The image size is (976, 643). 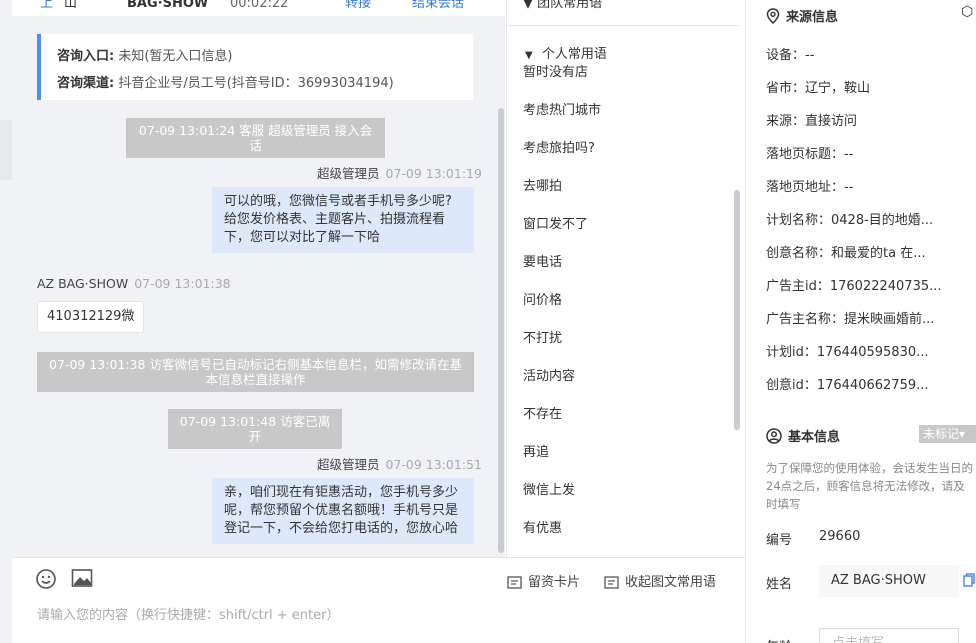 What do you see at coordinates (71, 5) in the screenshot?
I see `visitor-short-name: 山` at bounding box center [71, 5].